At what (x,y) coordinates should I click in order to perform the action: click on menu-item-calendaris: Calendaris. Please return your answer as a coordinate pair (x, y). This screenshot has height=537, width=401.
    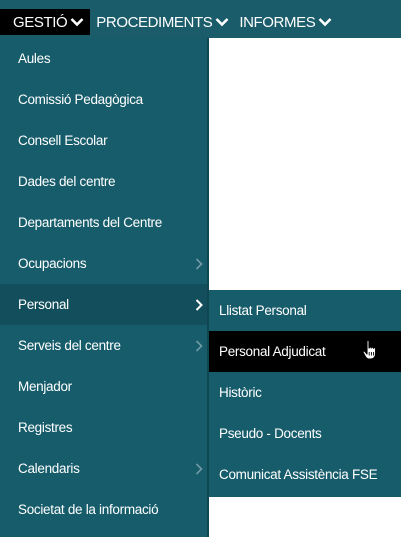
    Looking at the image, I should click on (103, 468).